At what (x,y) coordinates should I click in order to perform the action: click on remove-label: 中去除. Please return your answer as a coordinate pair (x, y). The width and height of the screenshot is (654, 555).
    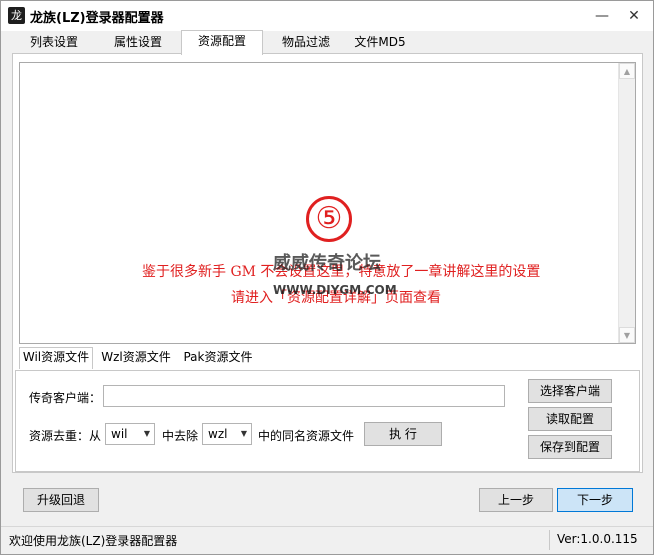
    Looking at the image, I should click on (180, 436).